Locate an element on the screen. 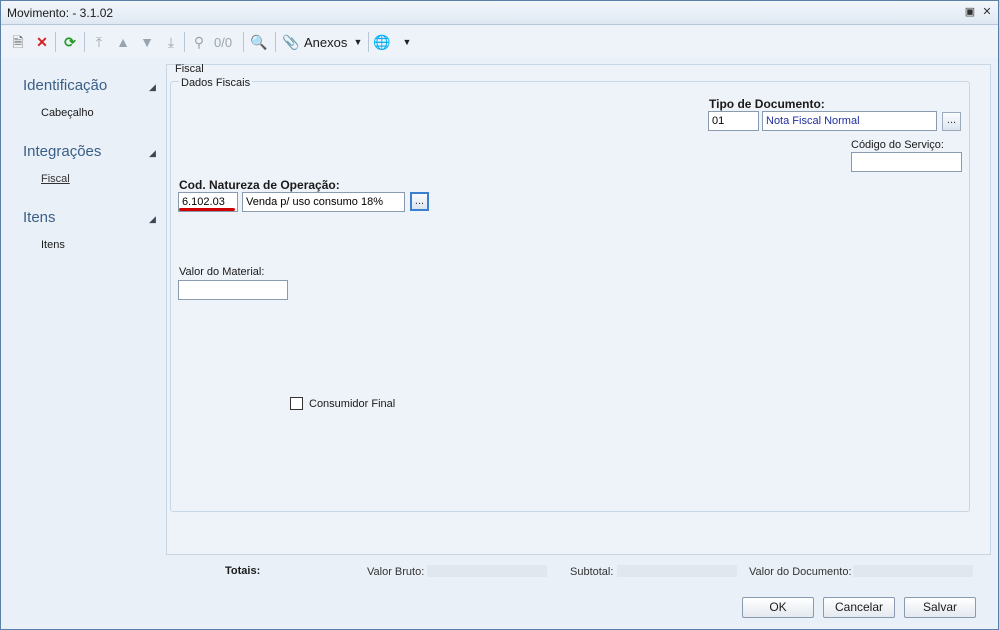 This screenshot has width=999, height=630. ok-button: OK is located at coordinates (778, 607).